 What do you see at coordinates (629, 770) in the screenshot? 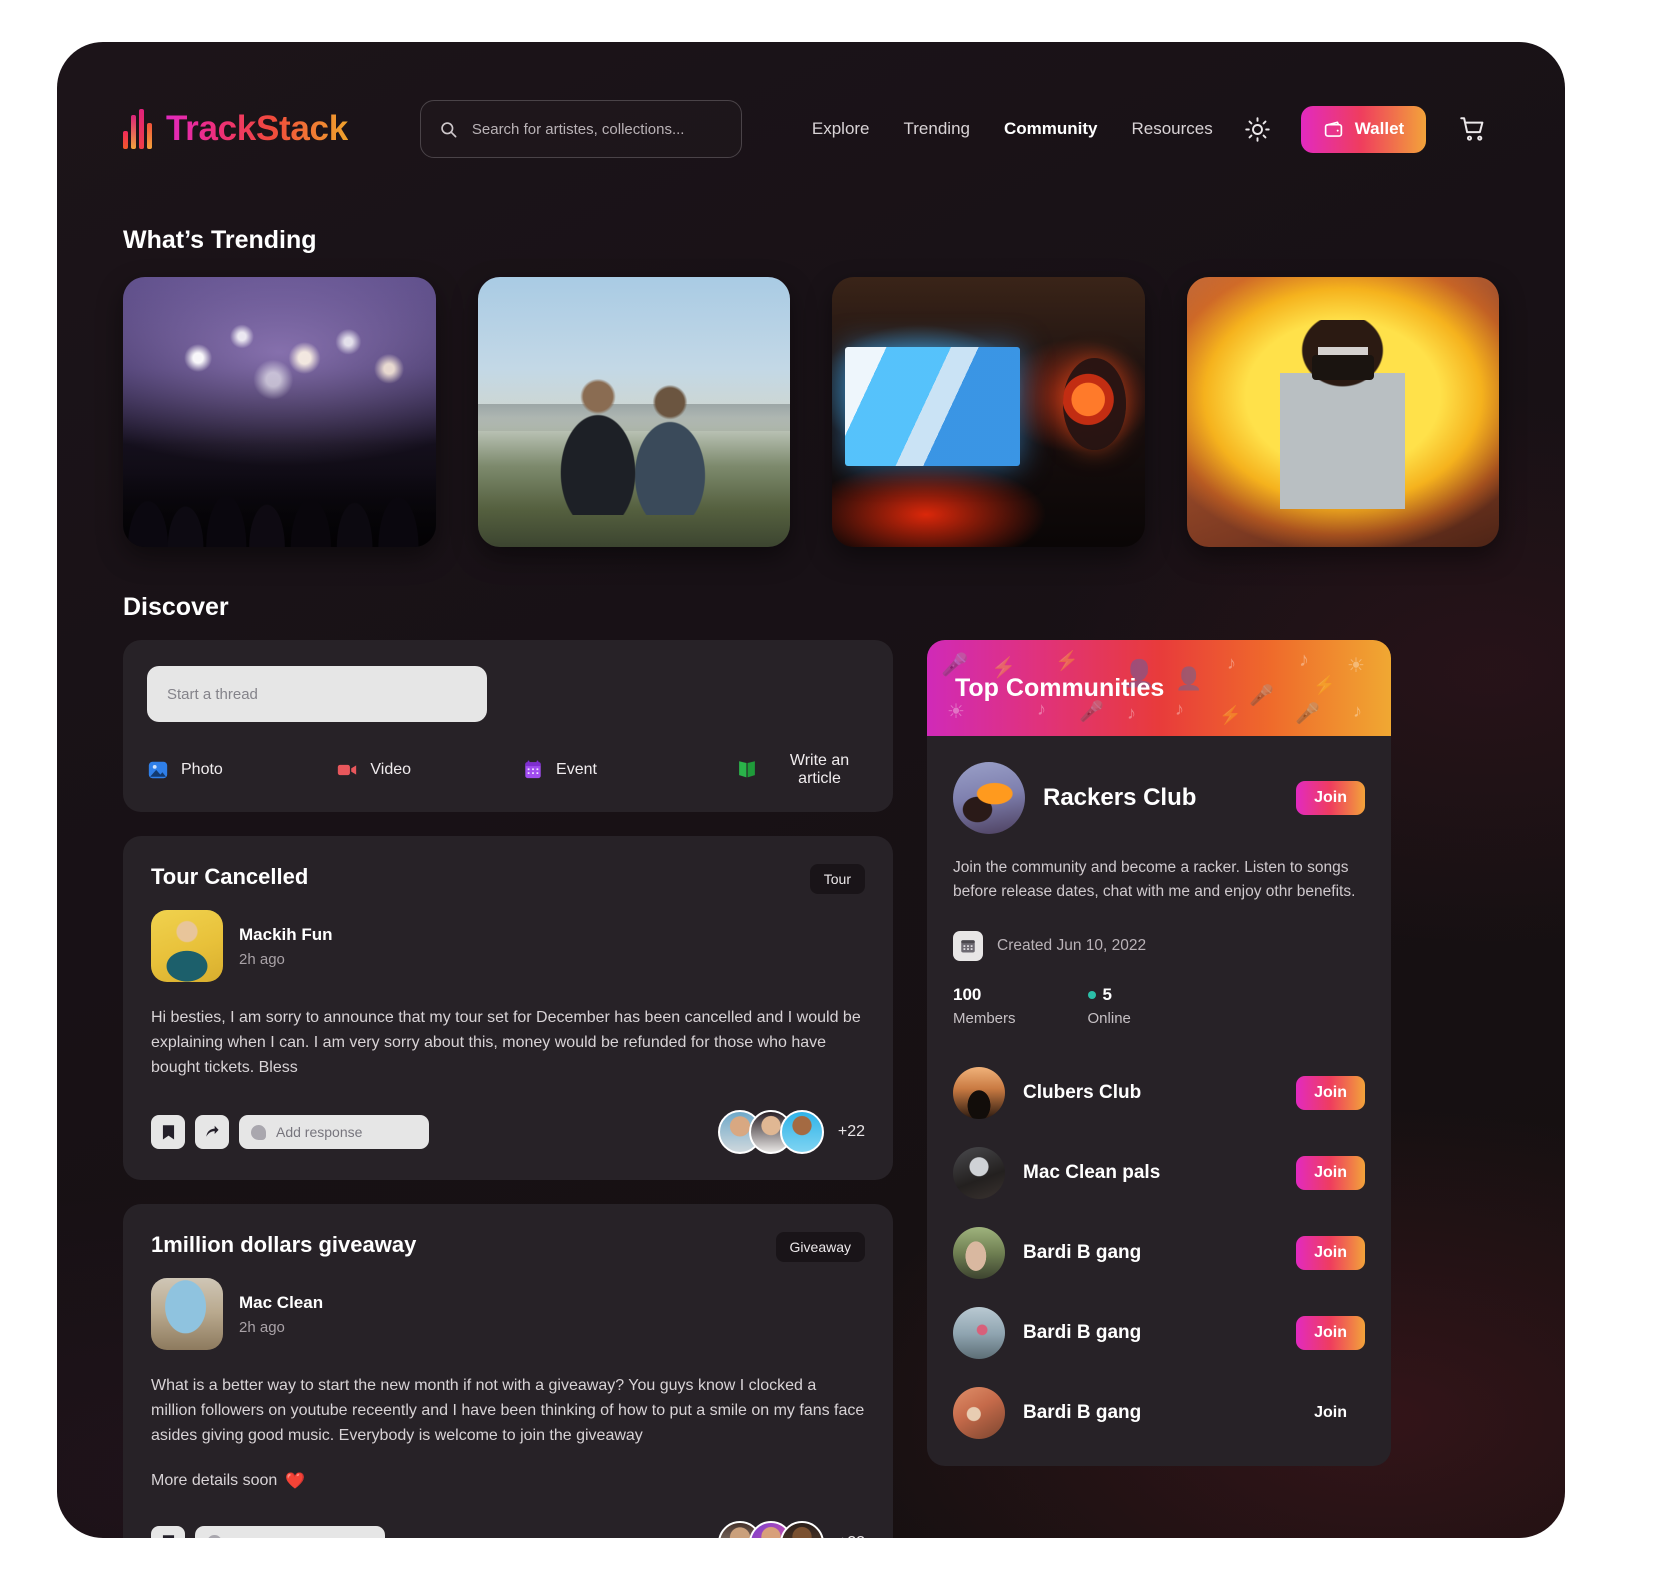
I see `add-event-button: Event` at bounding box center [629, 770].